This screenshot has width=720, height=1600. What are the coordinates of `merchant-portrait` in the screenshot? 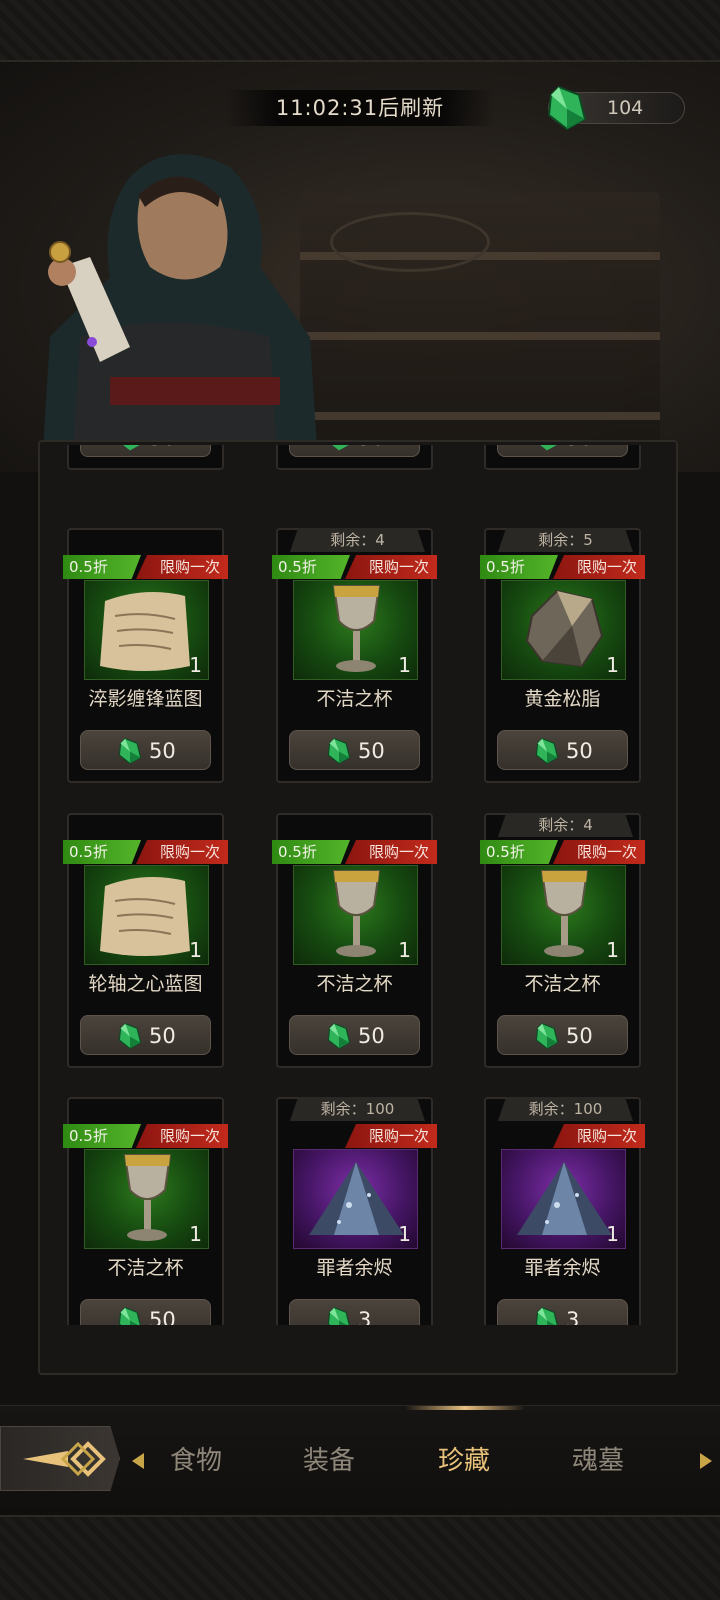 It's located at (180, 313).